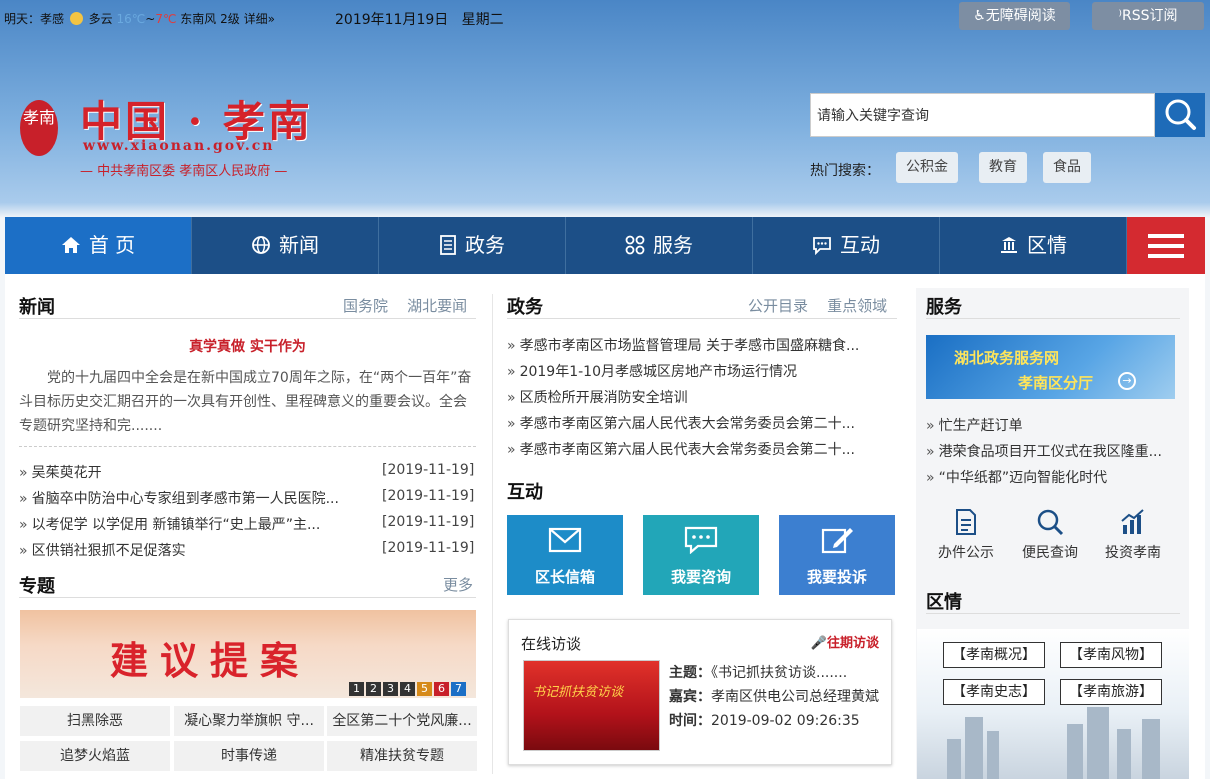  I want to click on search-icon, so click(1050, 522).